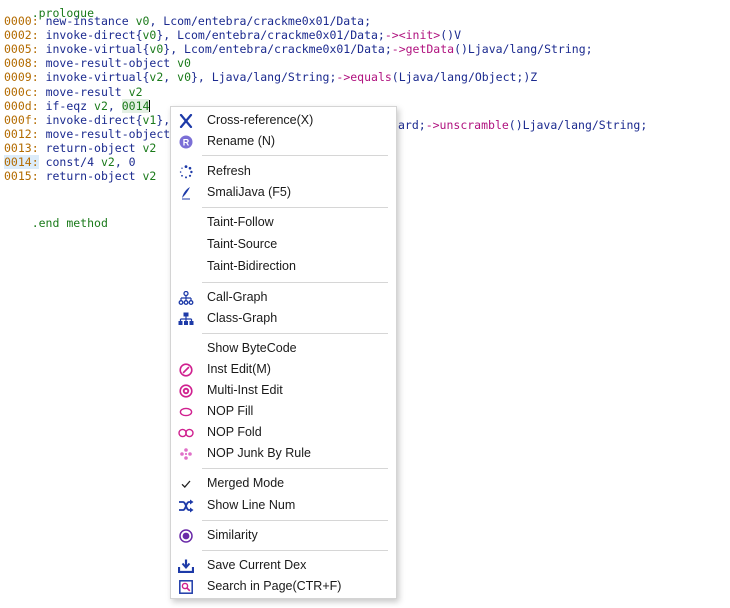  What do you see at coordinates (70, 105) in the screenshot?
I see `code-token: if-eqz` at bounding box center [70, 105].